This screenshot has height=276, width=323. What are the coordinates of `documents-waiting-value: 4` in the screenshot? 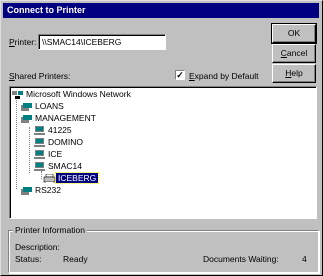 It's located at (304, 259).